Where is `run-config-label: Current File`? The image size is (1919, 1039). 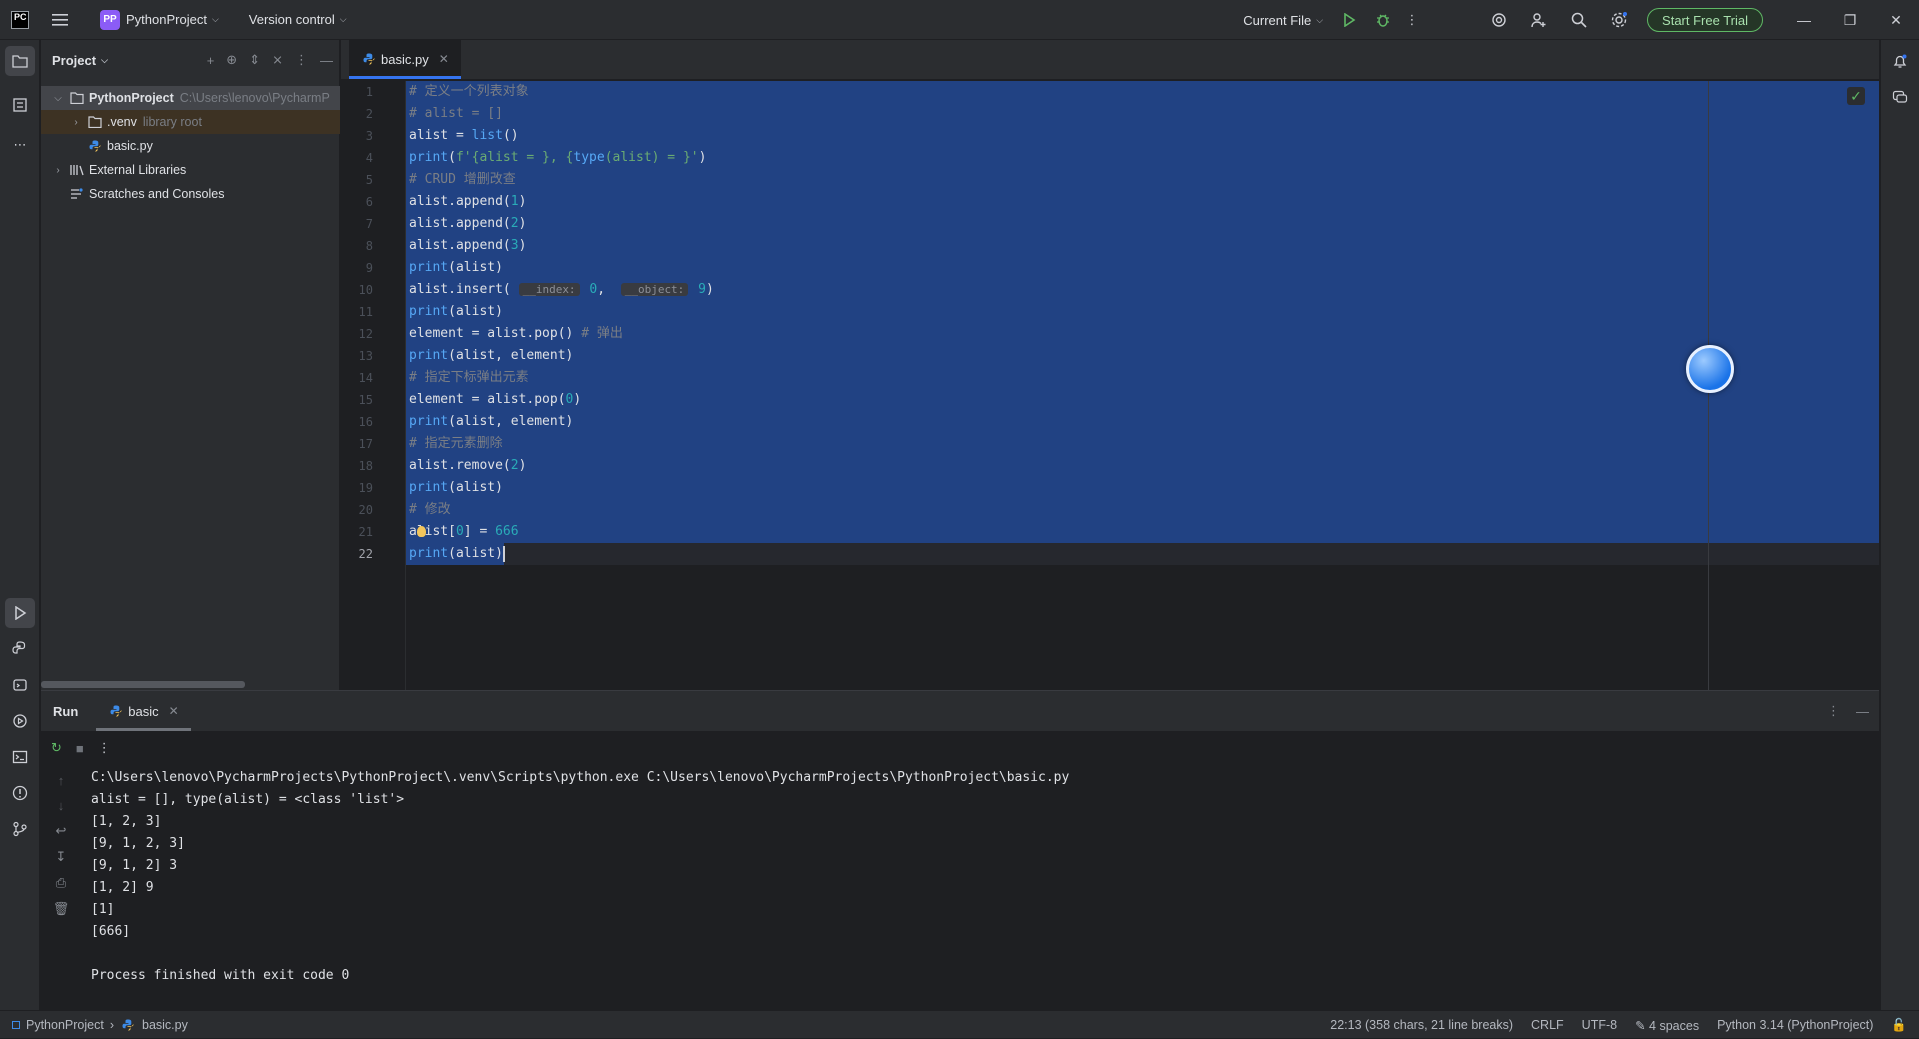 run-config-label: Current File is located at coordinates (1277, 20).